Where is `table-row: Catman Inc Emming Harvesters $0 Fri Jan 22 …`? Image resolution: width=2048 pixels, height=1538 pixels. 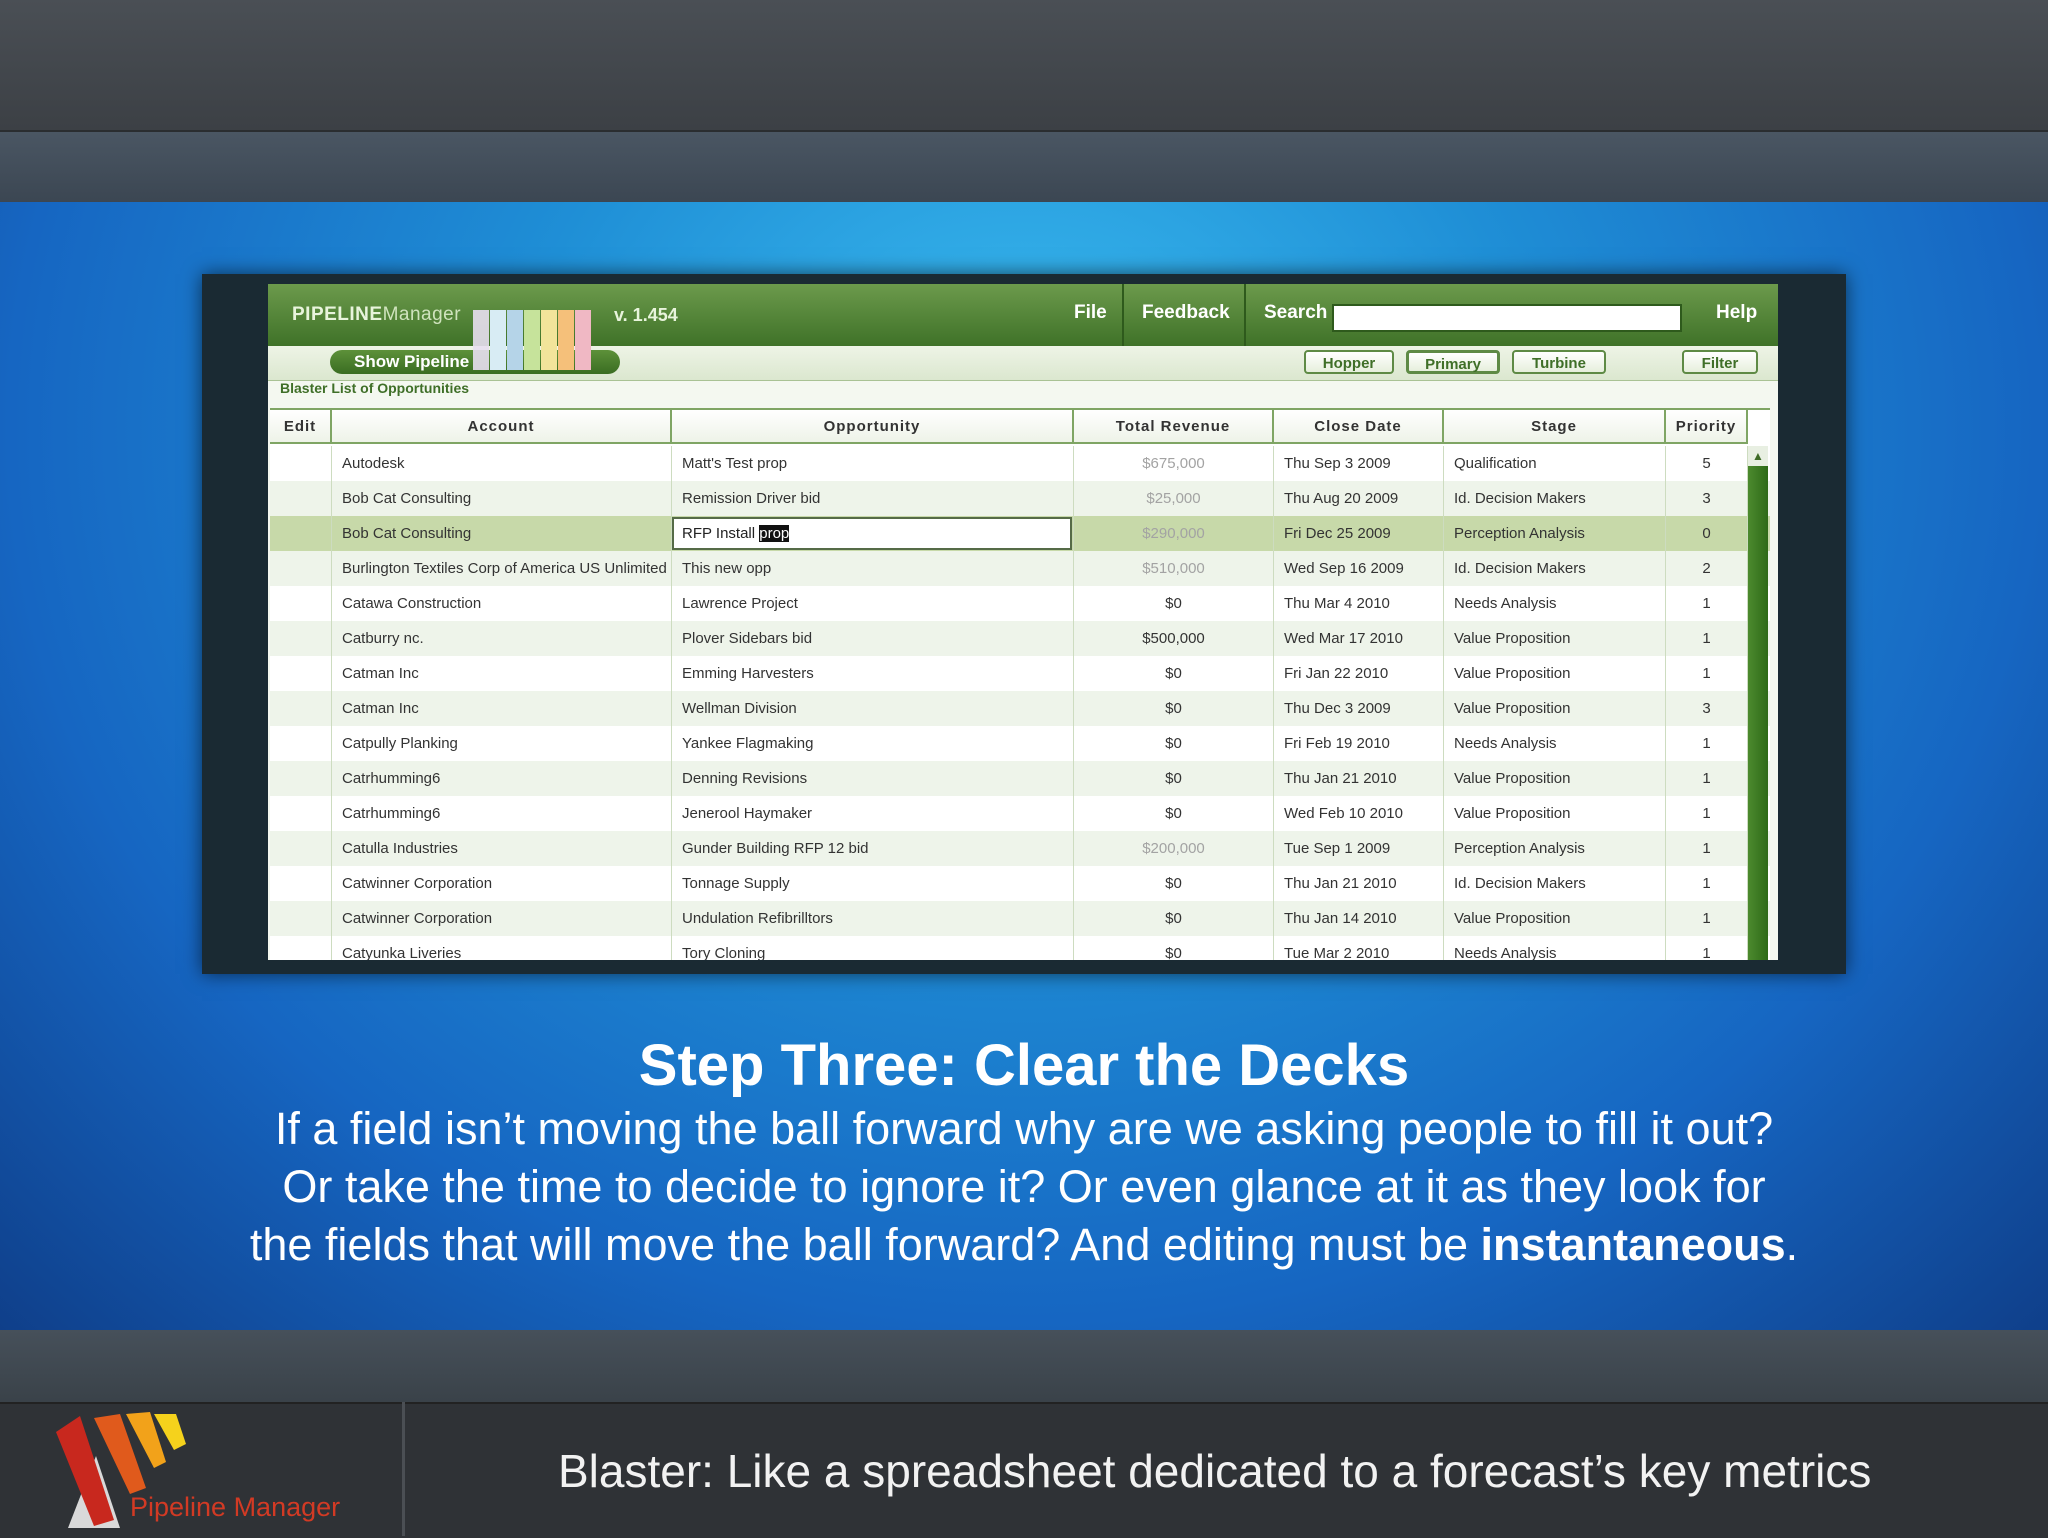
table-row: Catman Inc Emming Harvesters $0 Fri Jan 22 … is located at coordinates (1020, 673).